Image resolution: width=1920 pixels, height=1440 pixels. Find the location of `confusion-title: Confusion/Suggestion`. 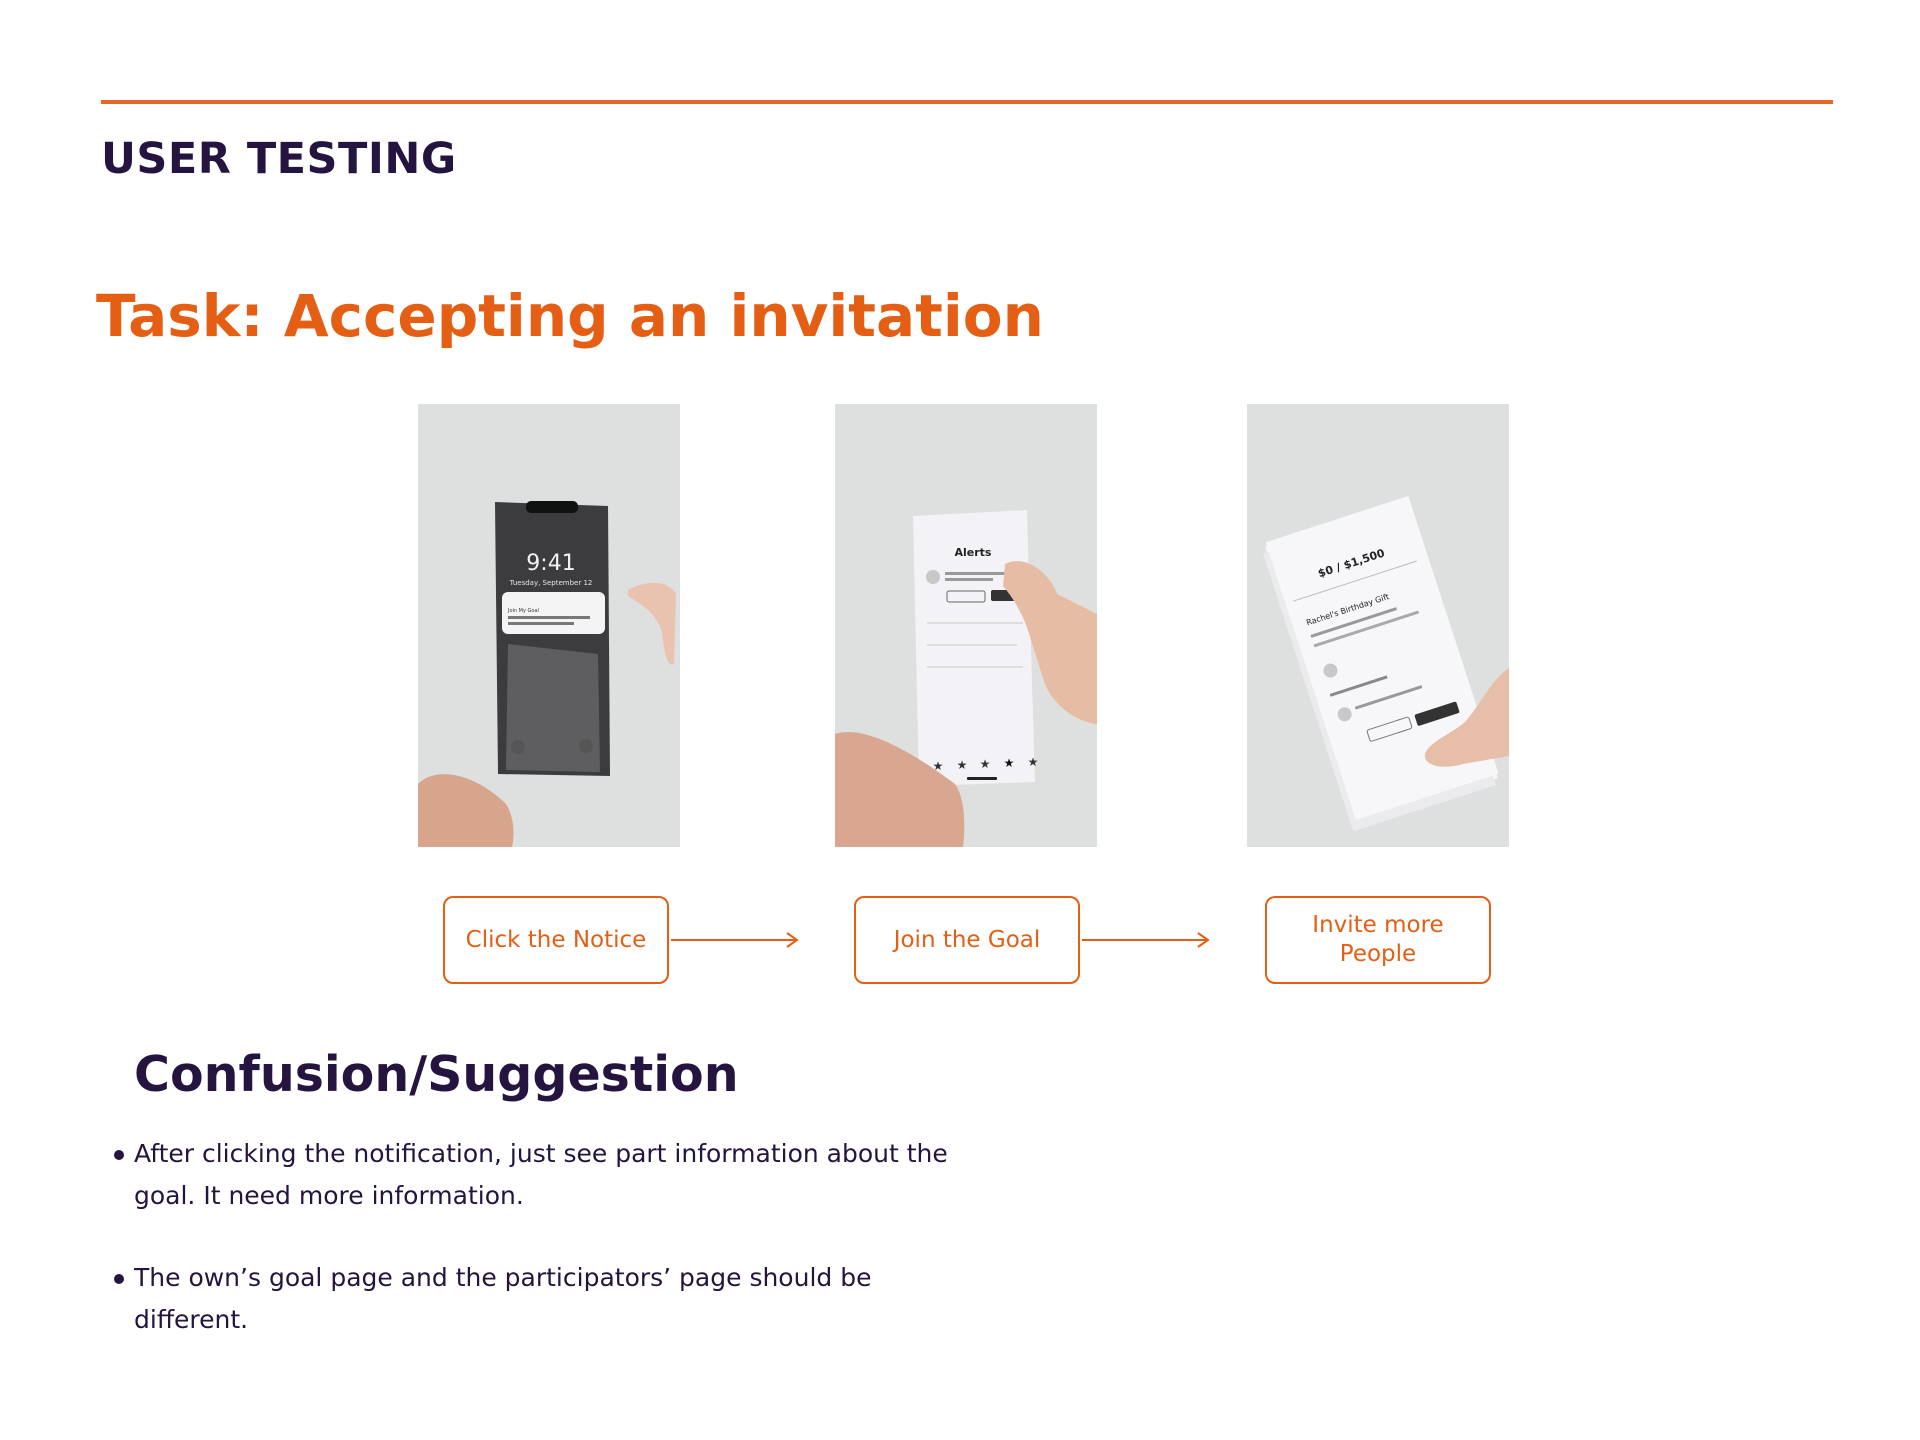

confusion-title: Confusion/Suggestion is located at coordinates (436, 1074).